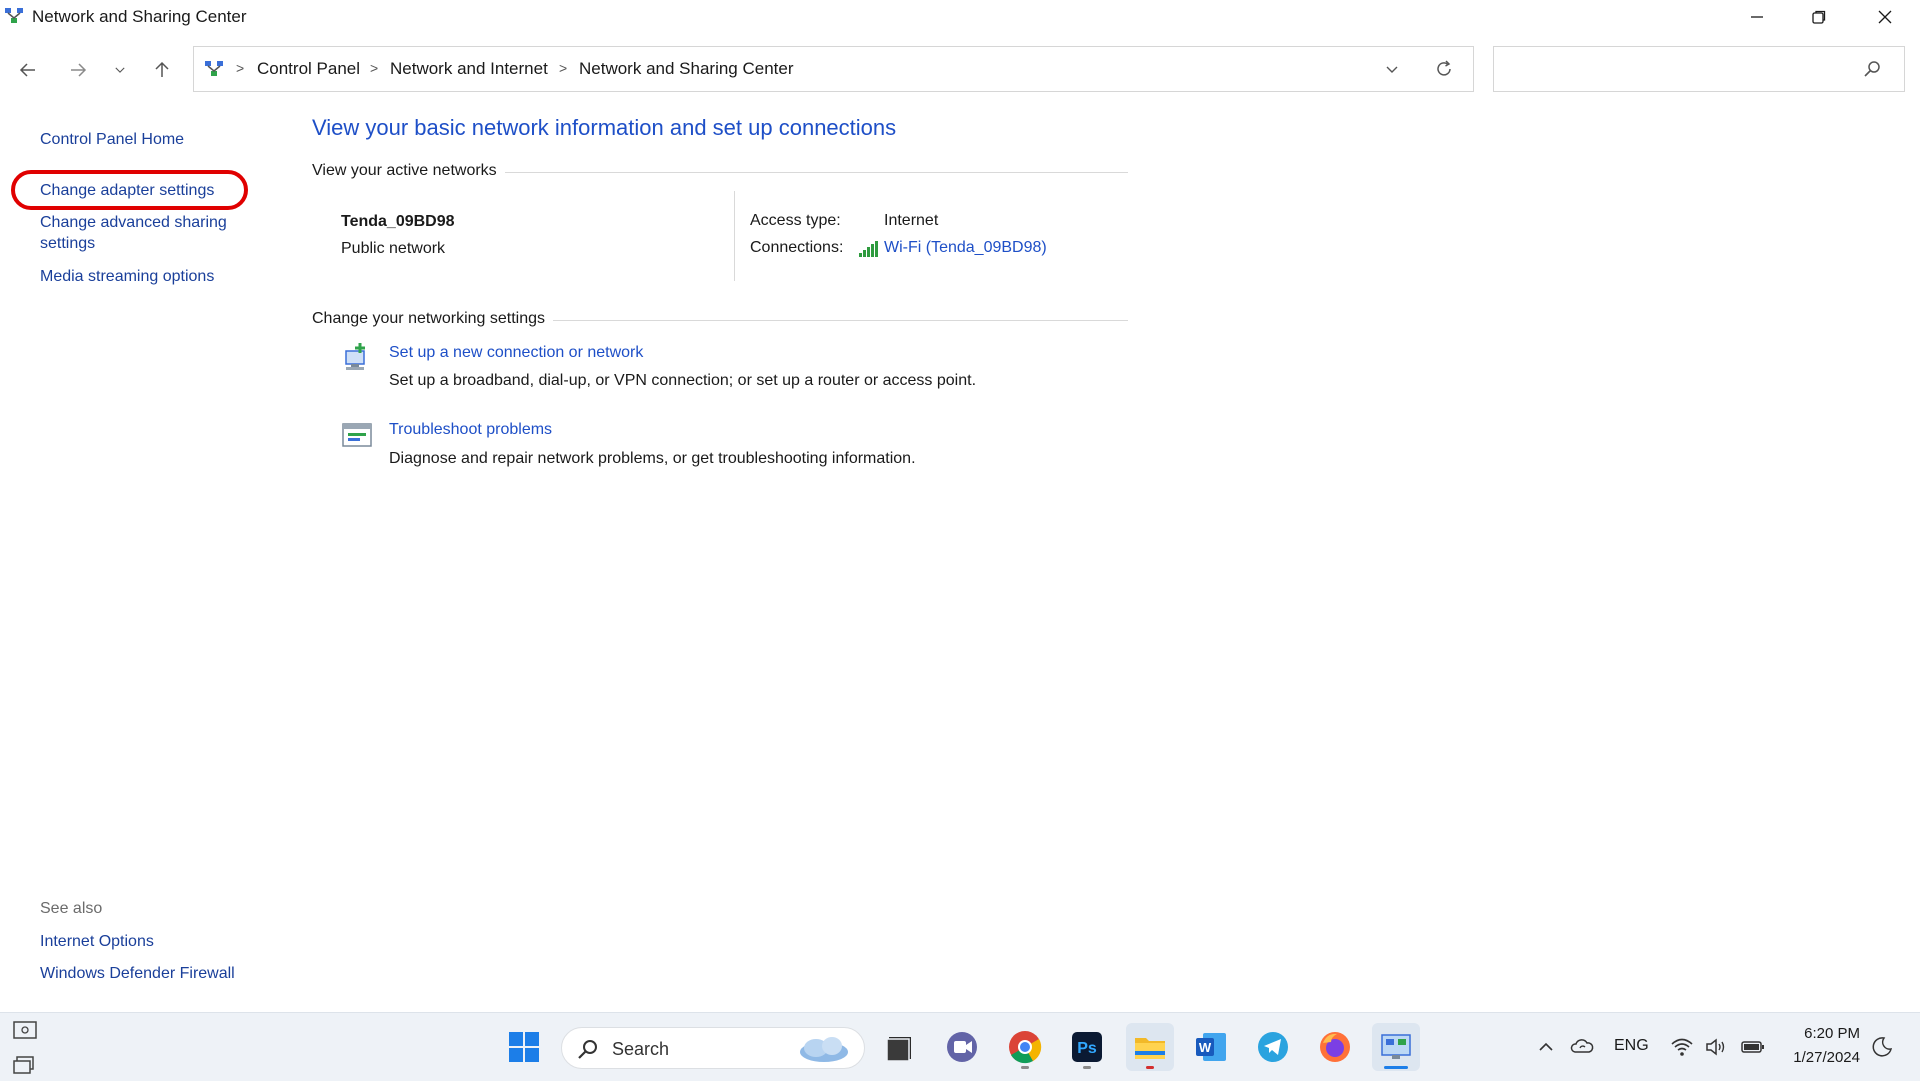  Describe the element at coordinates (393, 248) in the screenshot. I see `network-category: Public network` at that location.